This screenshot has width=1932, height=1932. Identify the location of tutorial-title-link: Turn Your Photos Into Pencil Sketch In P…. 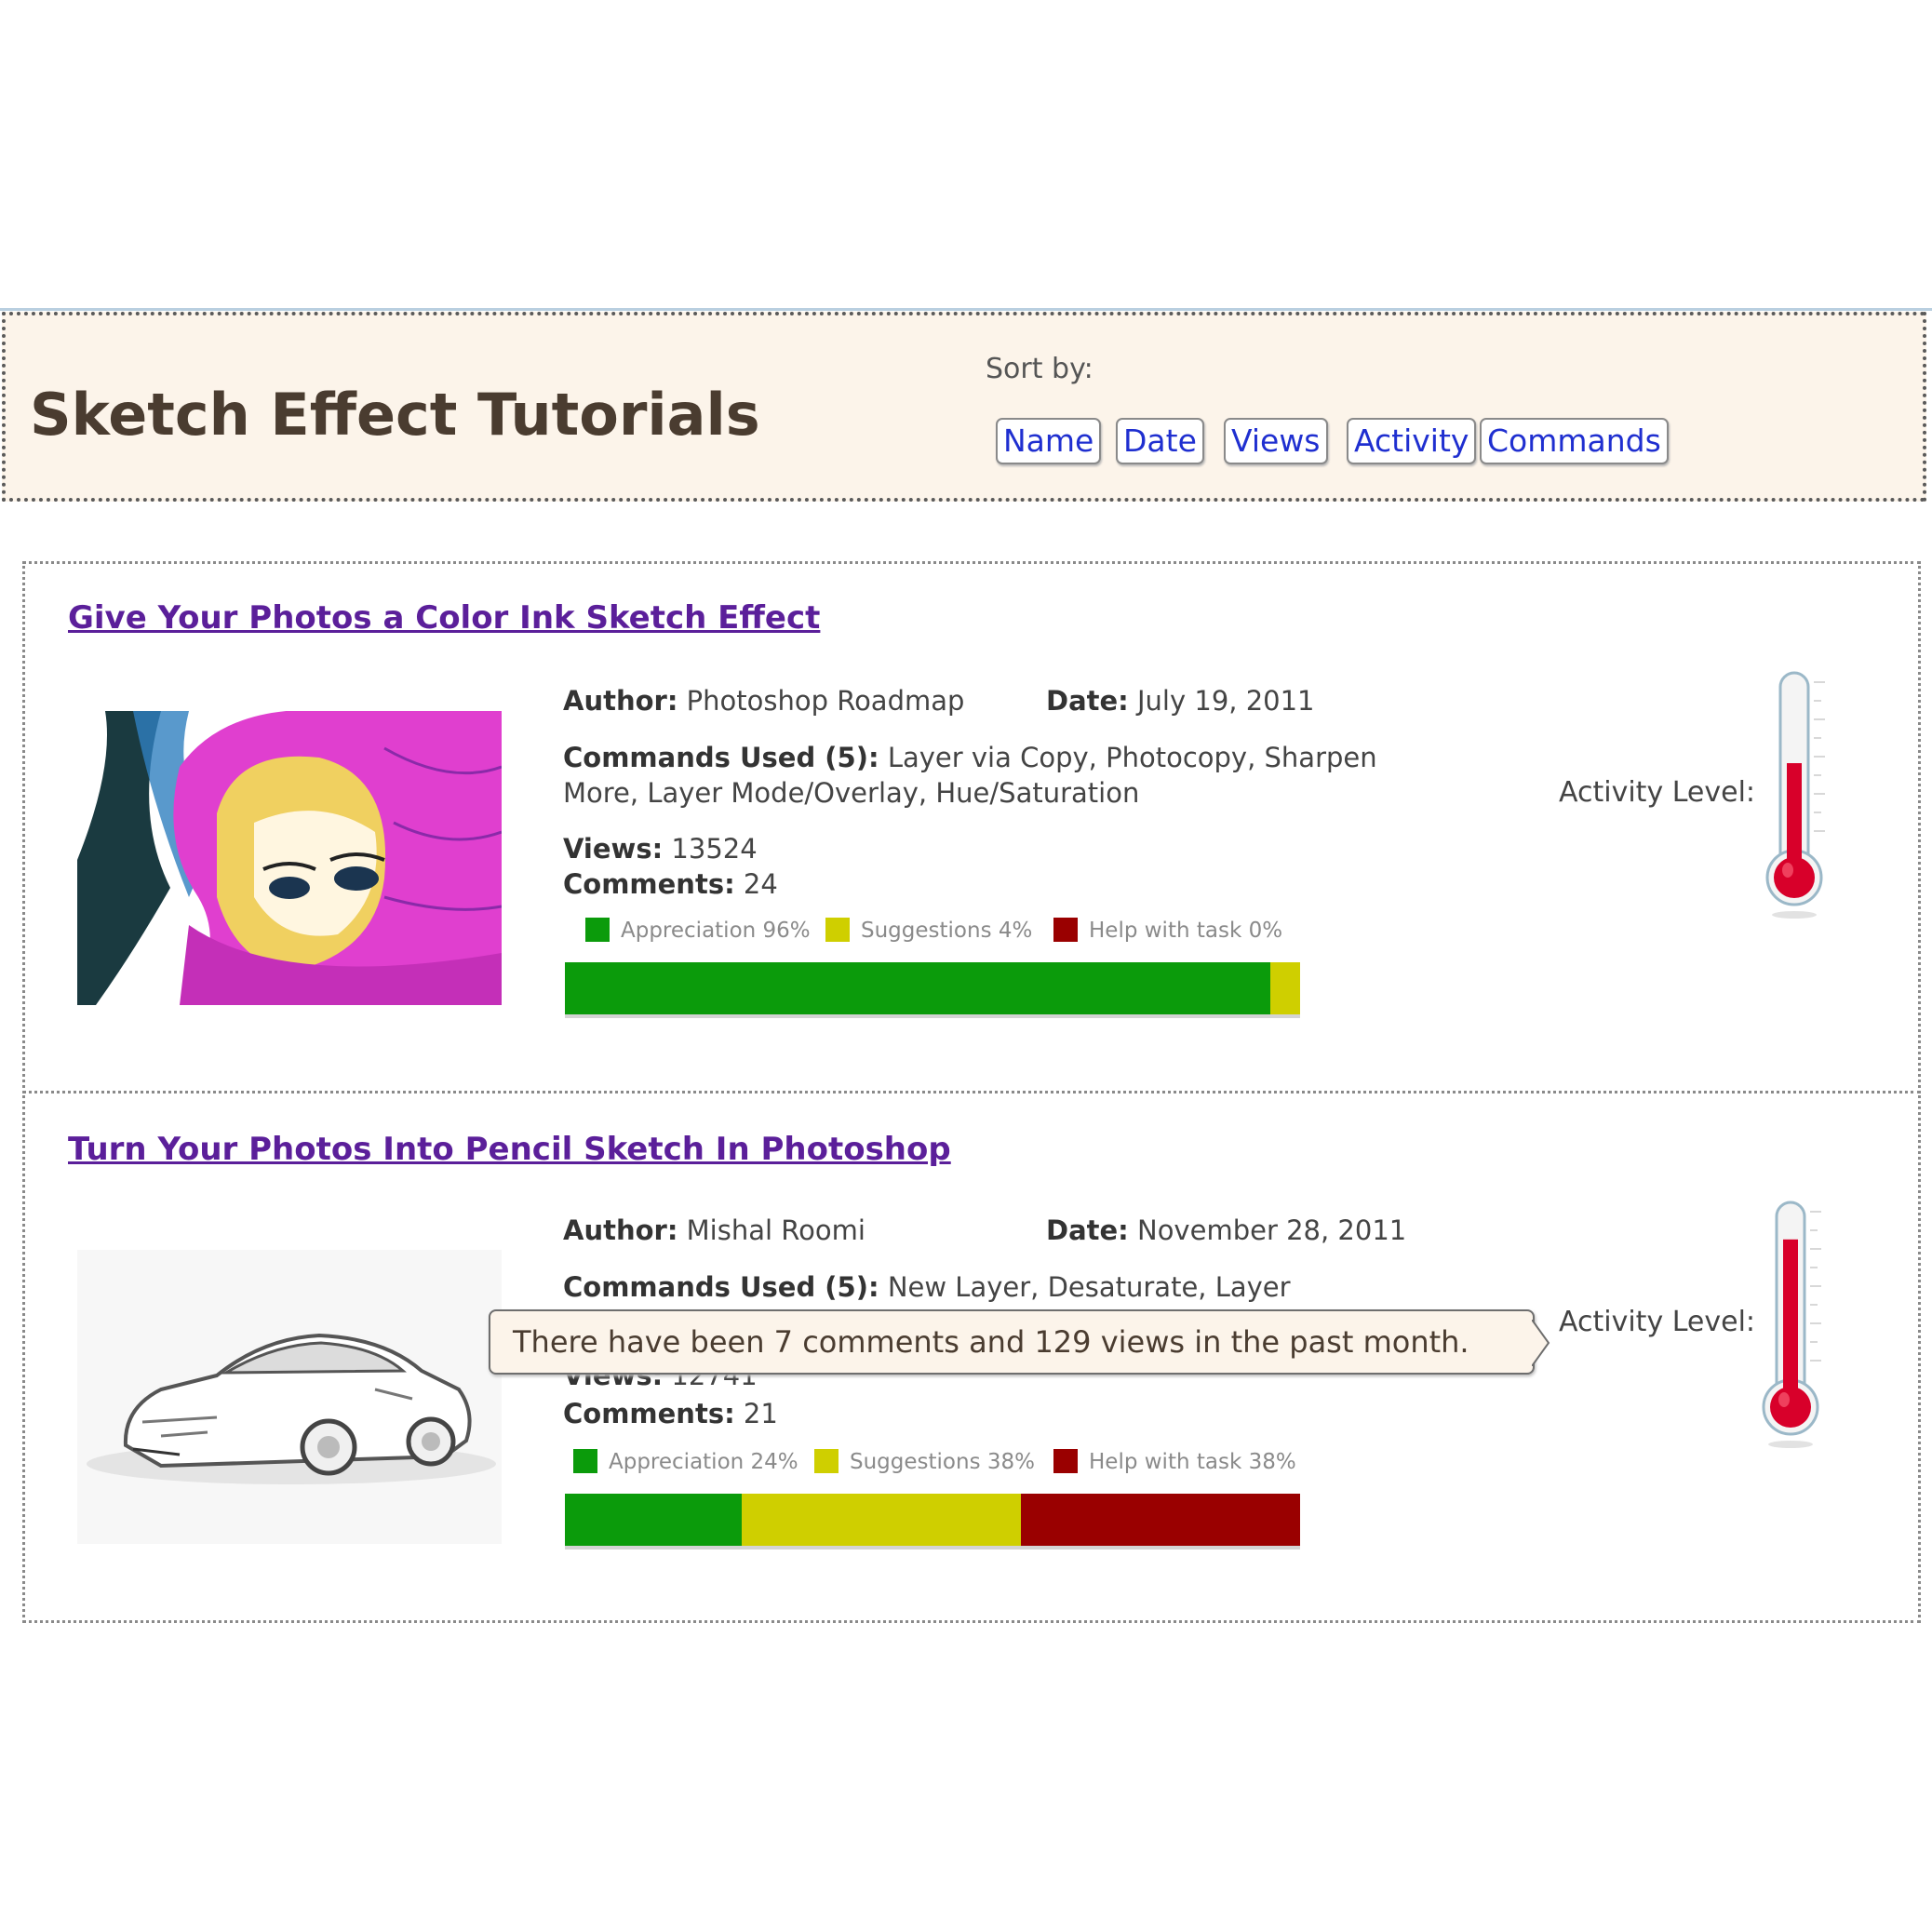
(509, 1149).